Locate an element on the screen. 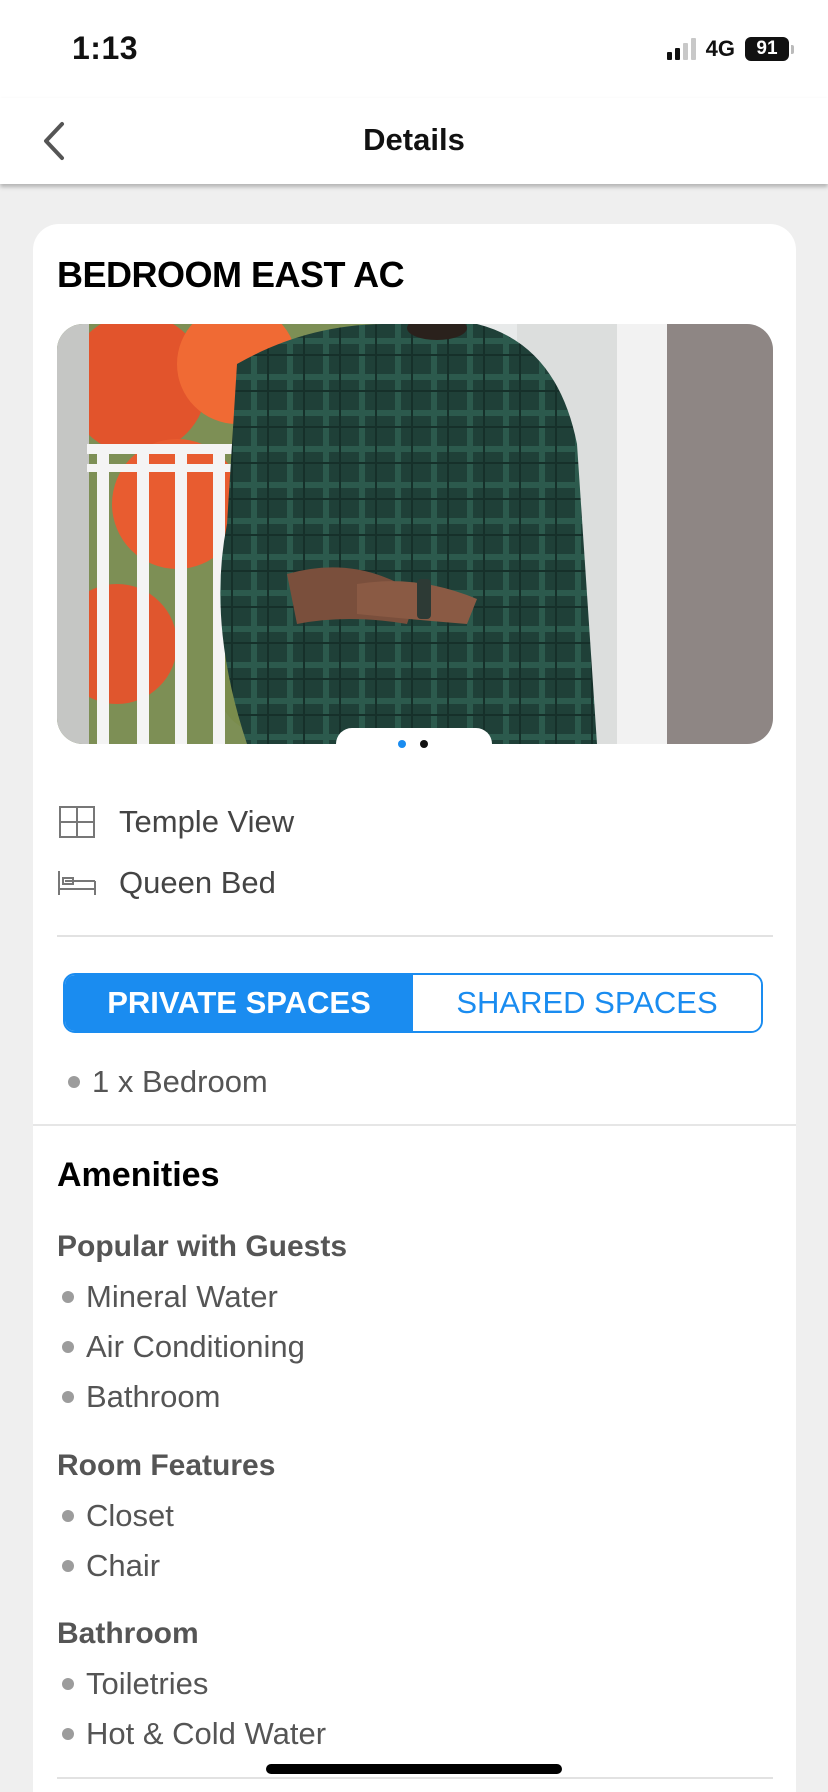 The width and height of the screenshot is (828, 1792). list-item: Air Conditioning is located at coordinates (183, 1347).